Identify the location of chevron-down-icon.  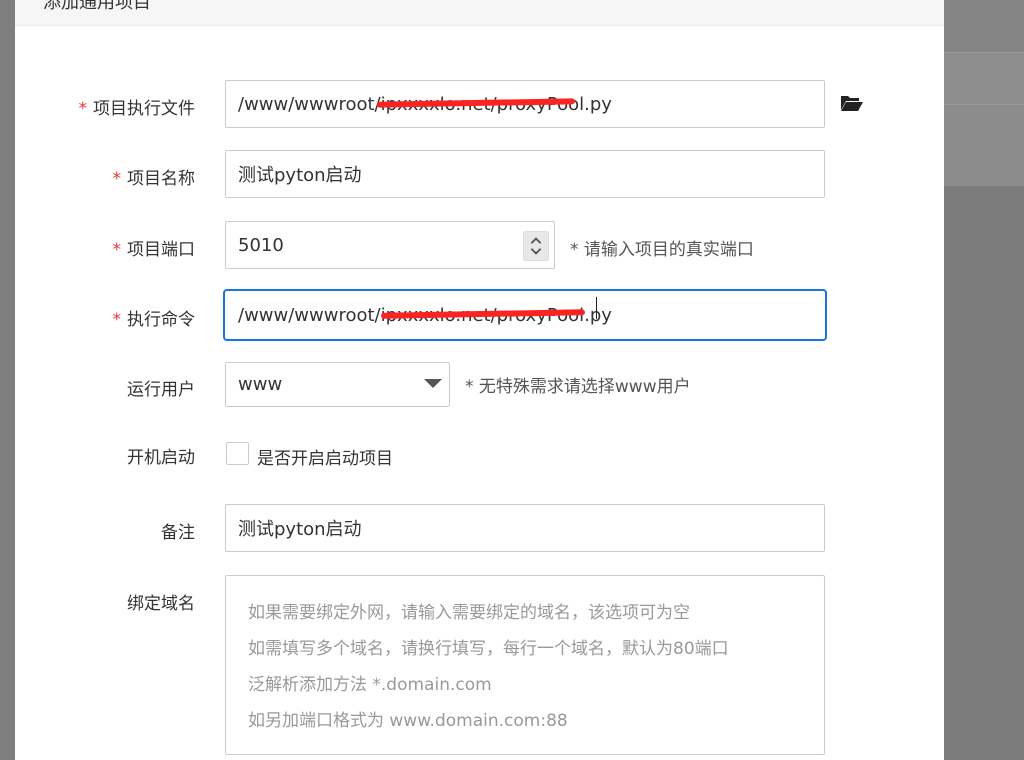
(536, 251).